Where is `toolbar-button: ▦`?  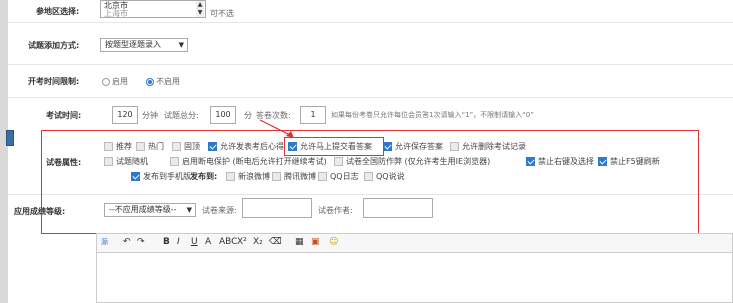 toolbar-button: ▦ is located at coordinates (299, 242).